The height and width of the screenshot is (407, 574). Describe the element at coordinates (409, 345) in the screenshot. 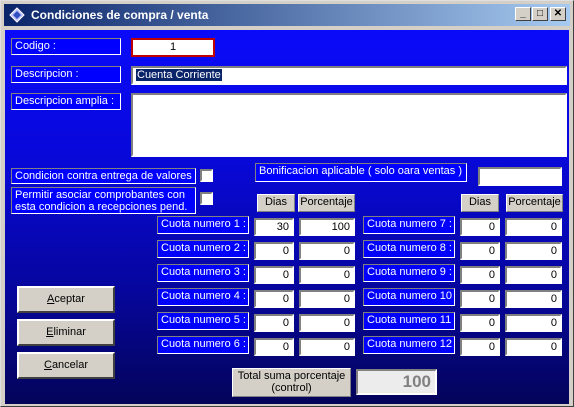

I see `cuota-label: Cuota numero 12 :` at that location.